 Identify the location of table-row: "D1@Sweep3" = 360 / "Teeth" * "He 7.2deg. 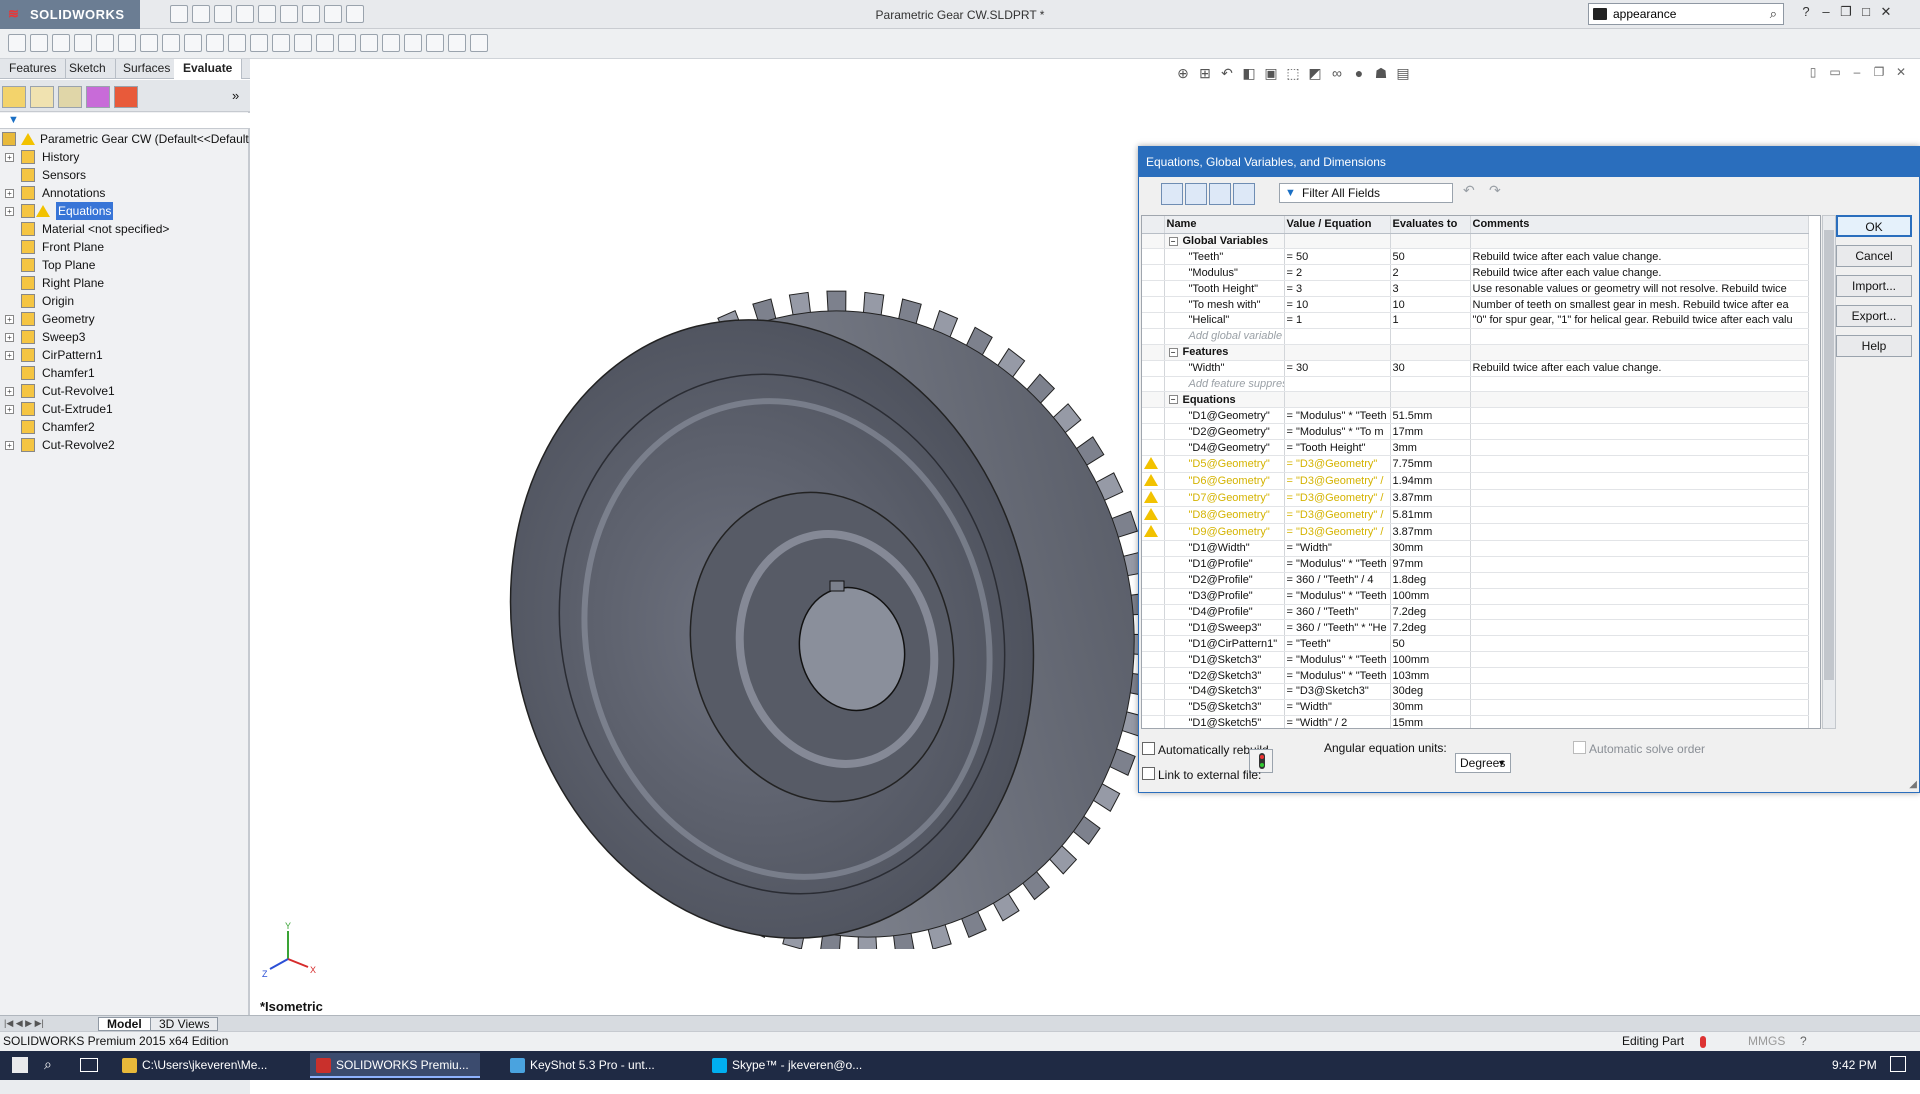
(1475, 628).